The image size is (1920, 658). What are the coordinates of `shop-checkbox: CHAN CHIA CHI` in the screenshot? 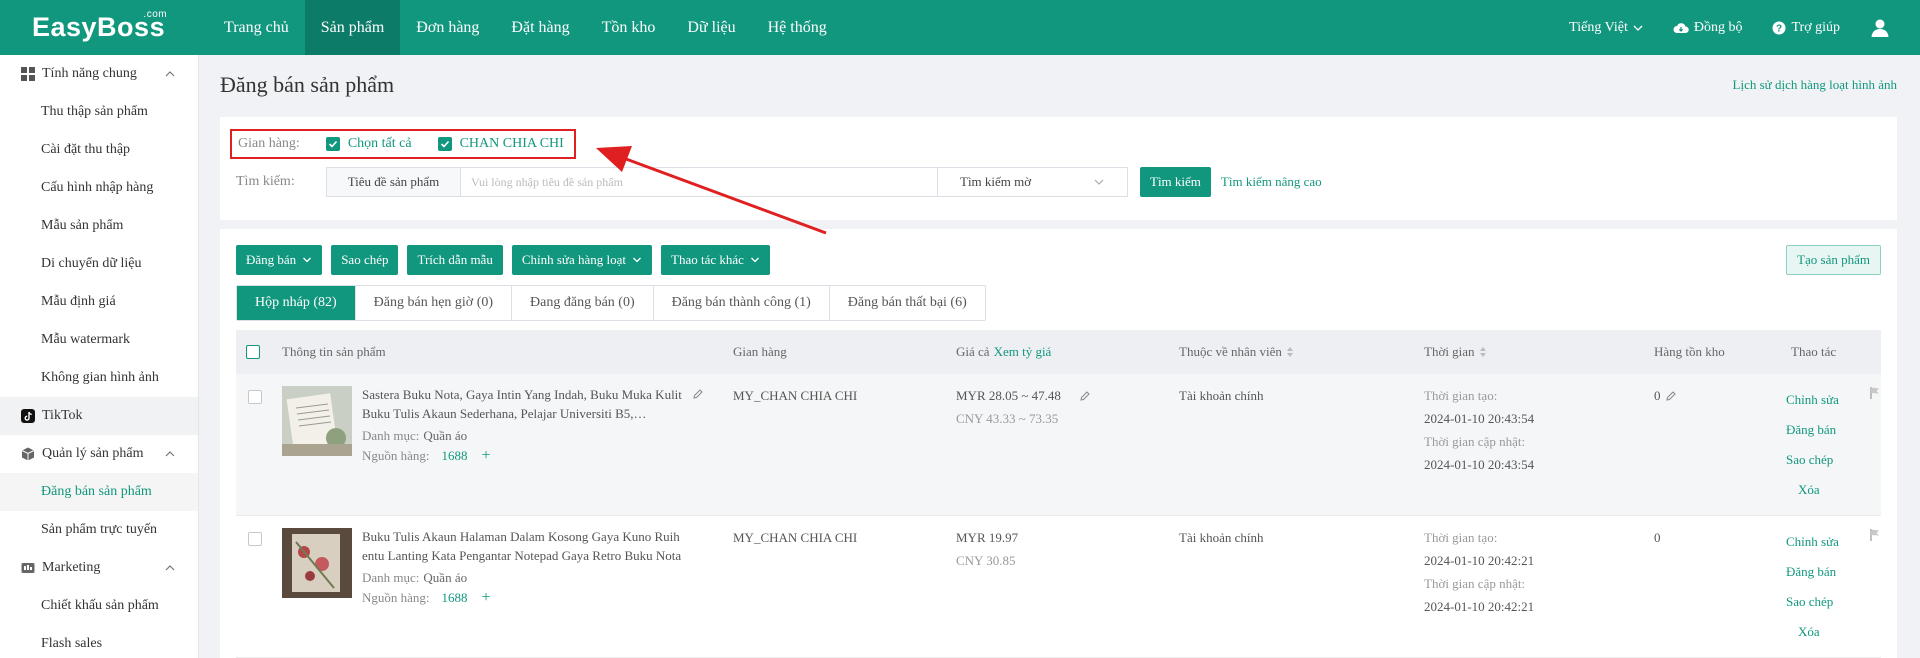 It's located at (500, 144).